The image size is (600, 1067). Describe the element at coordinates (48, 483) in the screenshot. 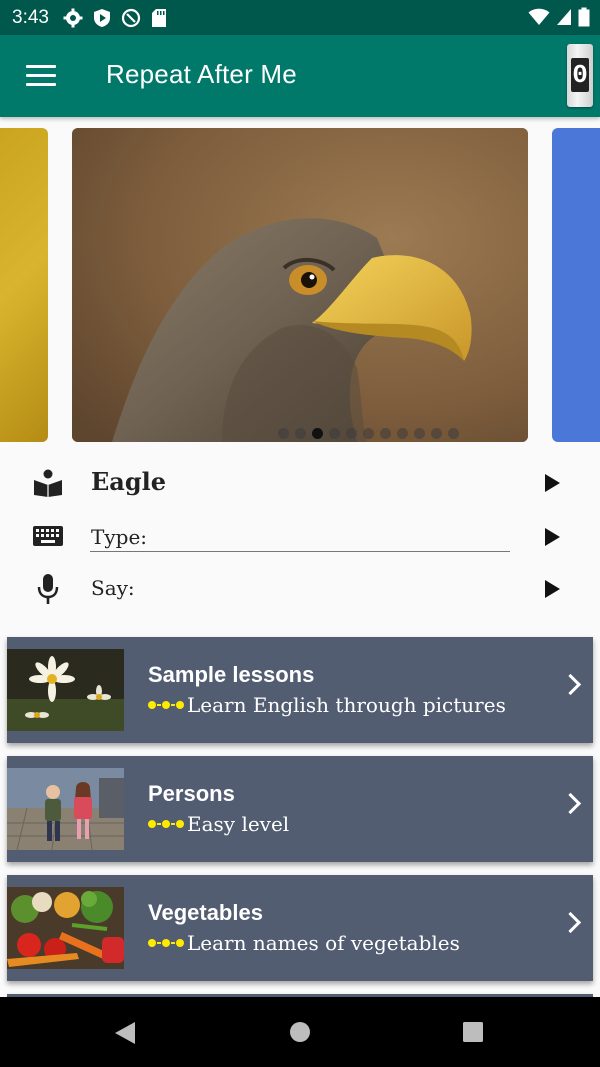

I see `book-reader-icon` at that location.